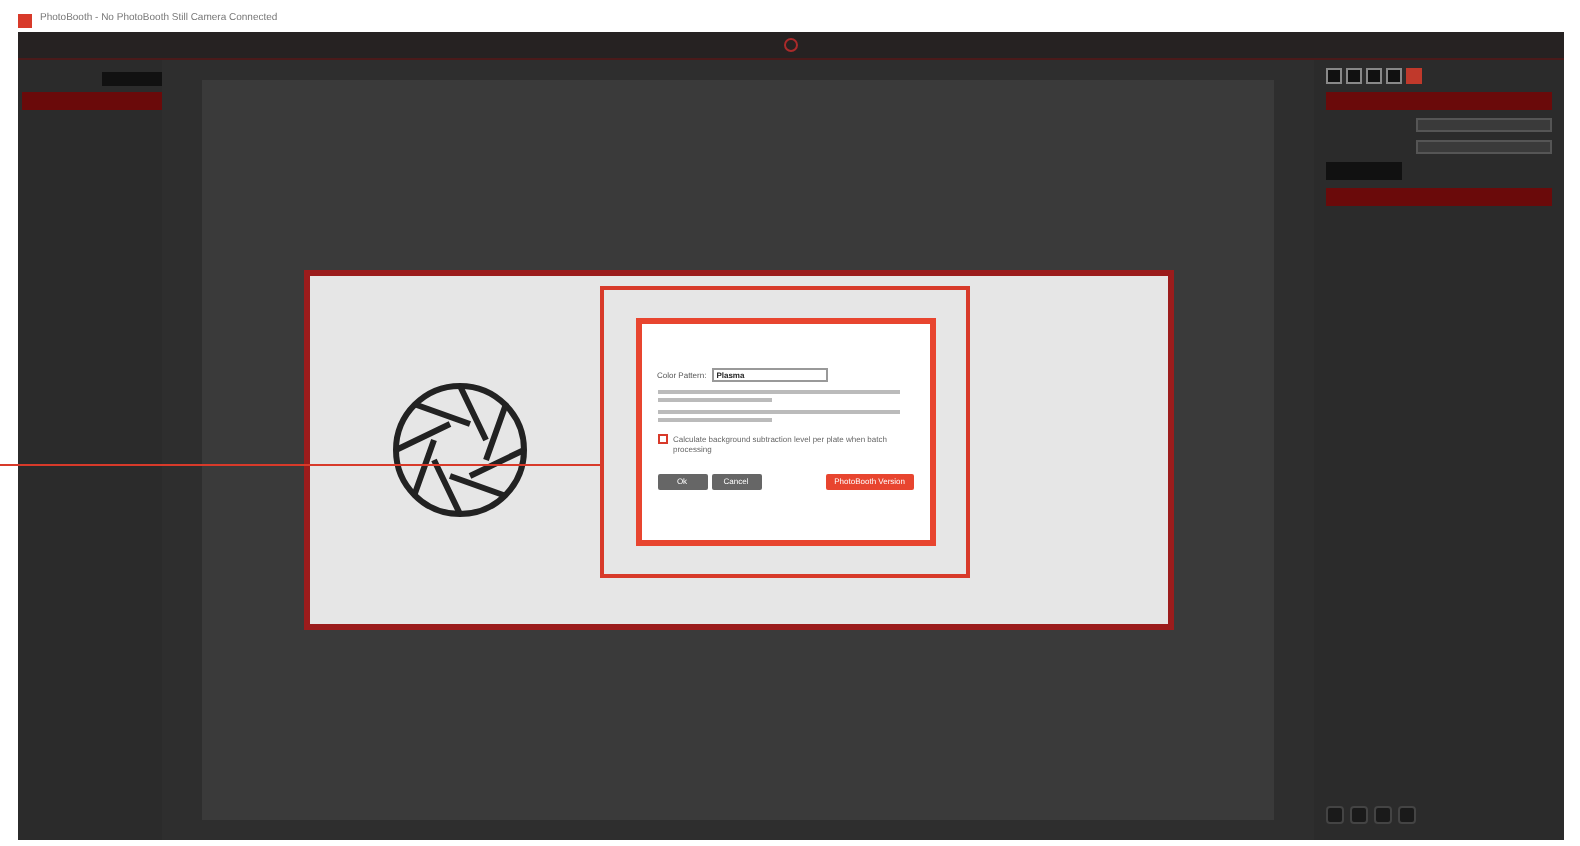 The width and height of the screenshot is (1580, 846). Describe the element at coordinates (92, 101) in the screenshot. I see `sidebar-header` at that location.